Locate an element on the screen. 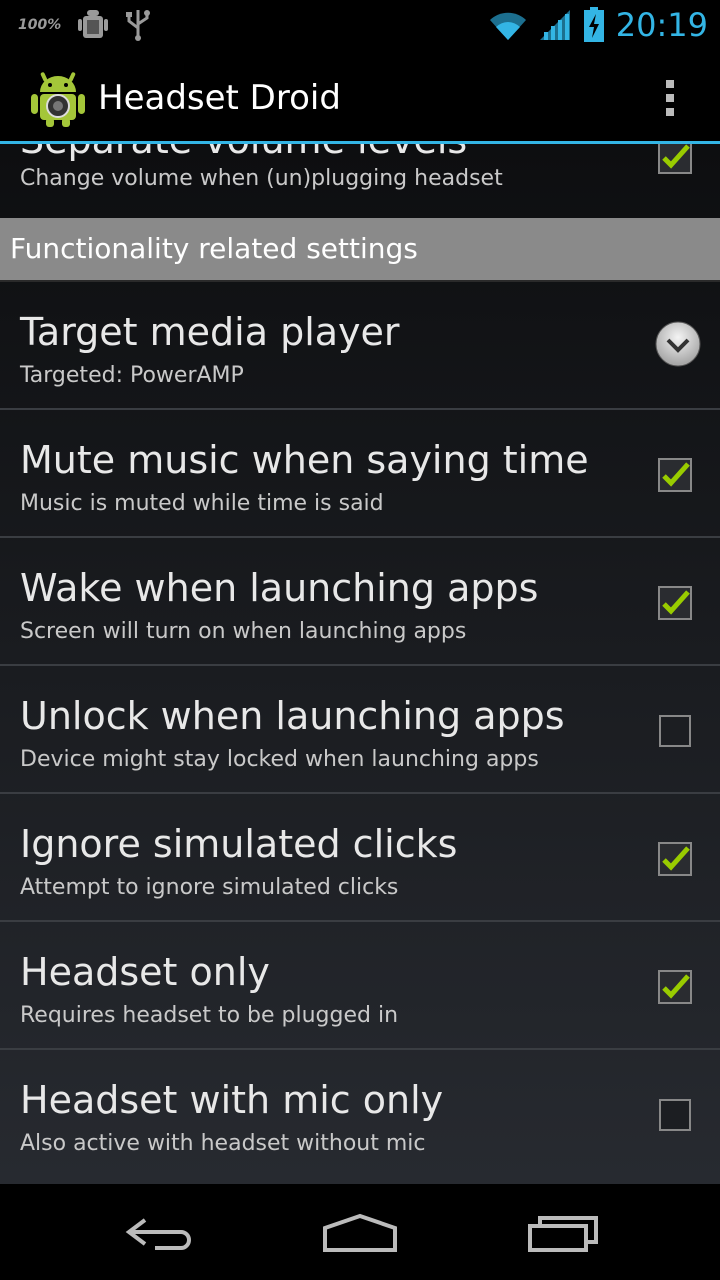  preference-title: Target media player is located at coordinates (210, 332).